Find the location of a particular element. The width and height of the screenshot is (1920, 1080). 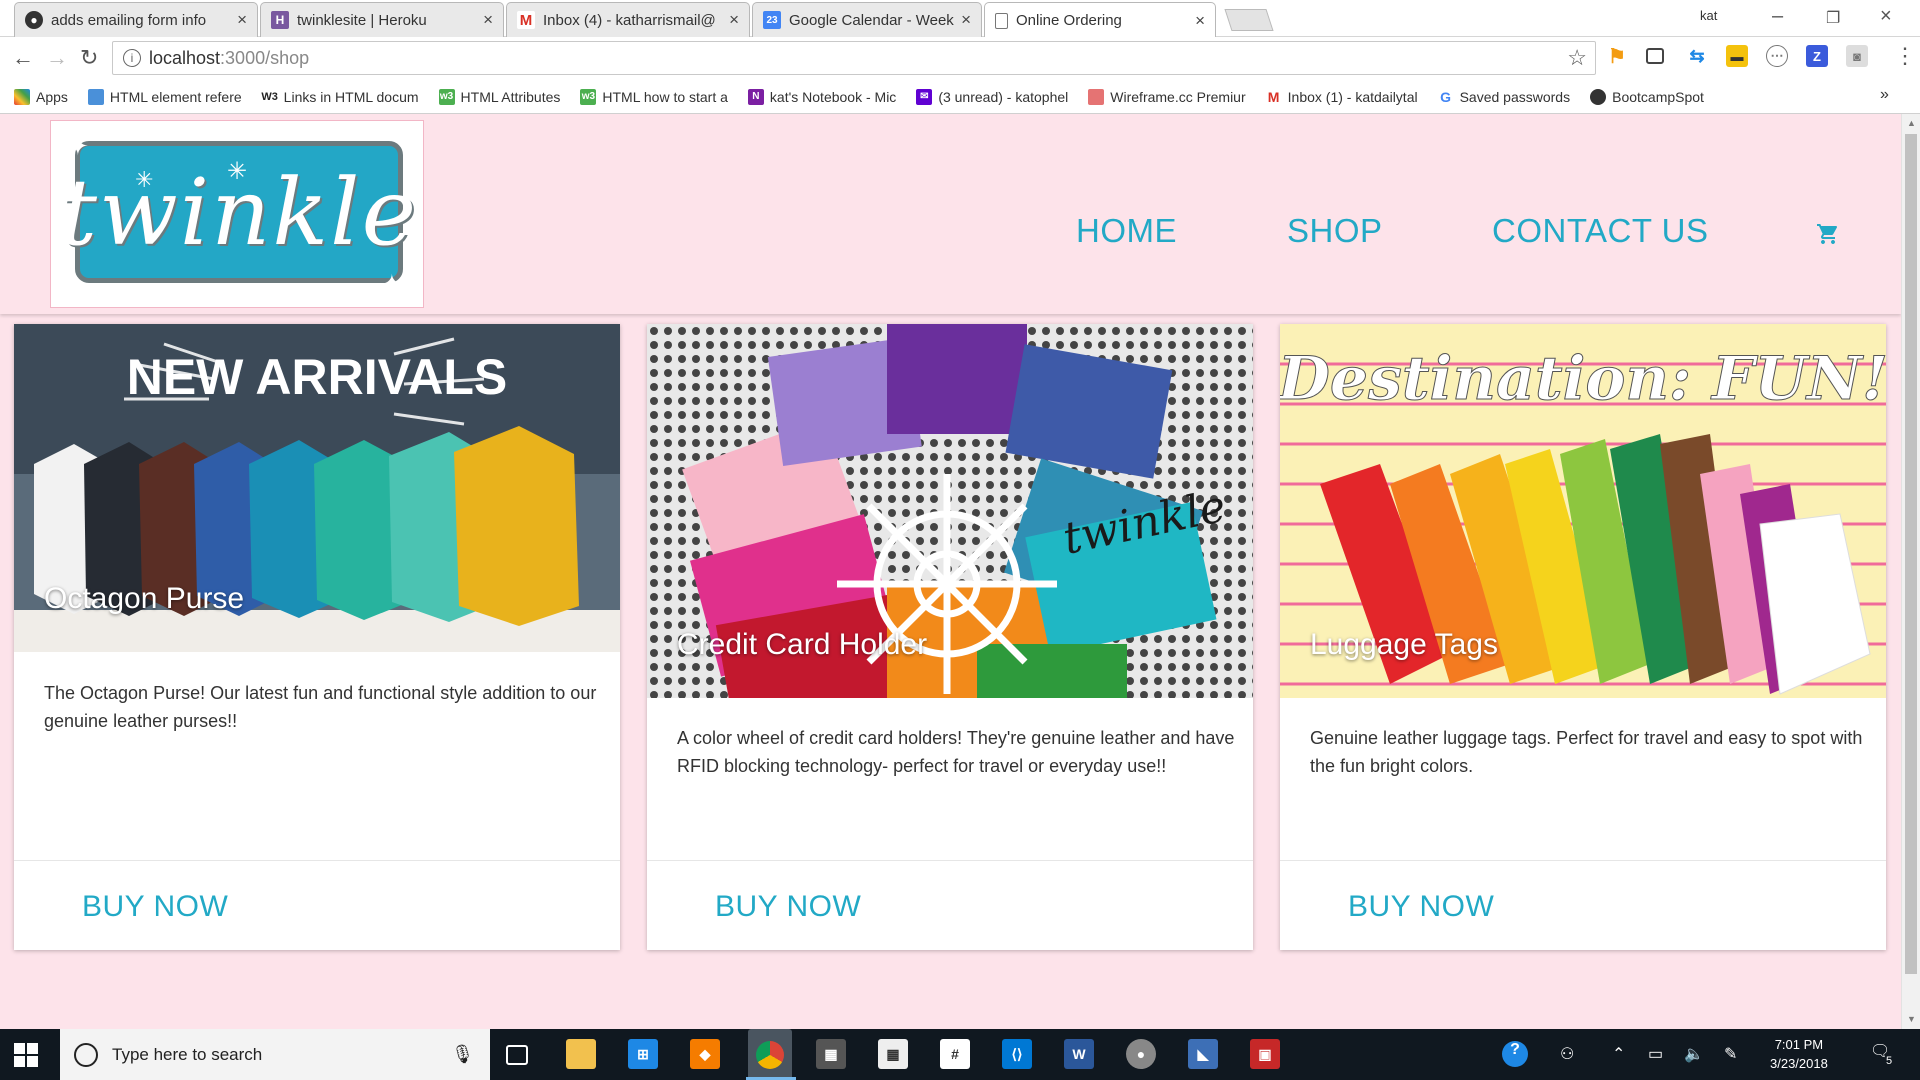

bookmark-item: Wireframe.cc Premiur is located at coordinates (1167, 96).